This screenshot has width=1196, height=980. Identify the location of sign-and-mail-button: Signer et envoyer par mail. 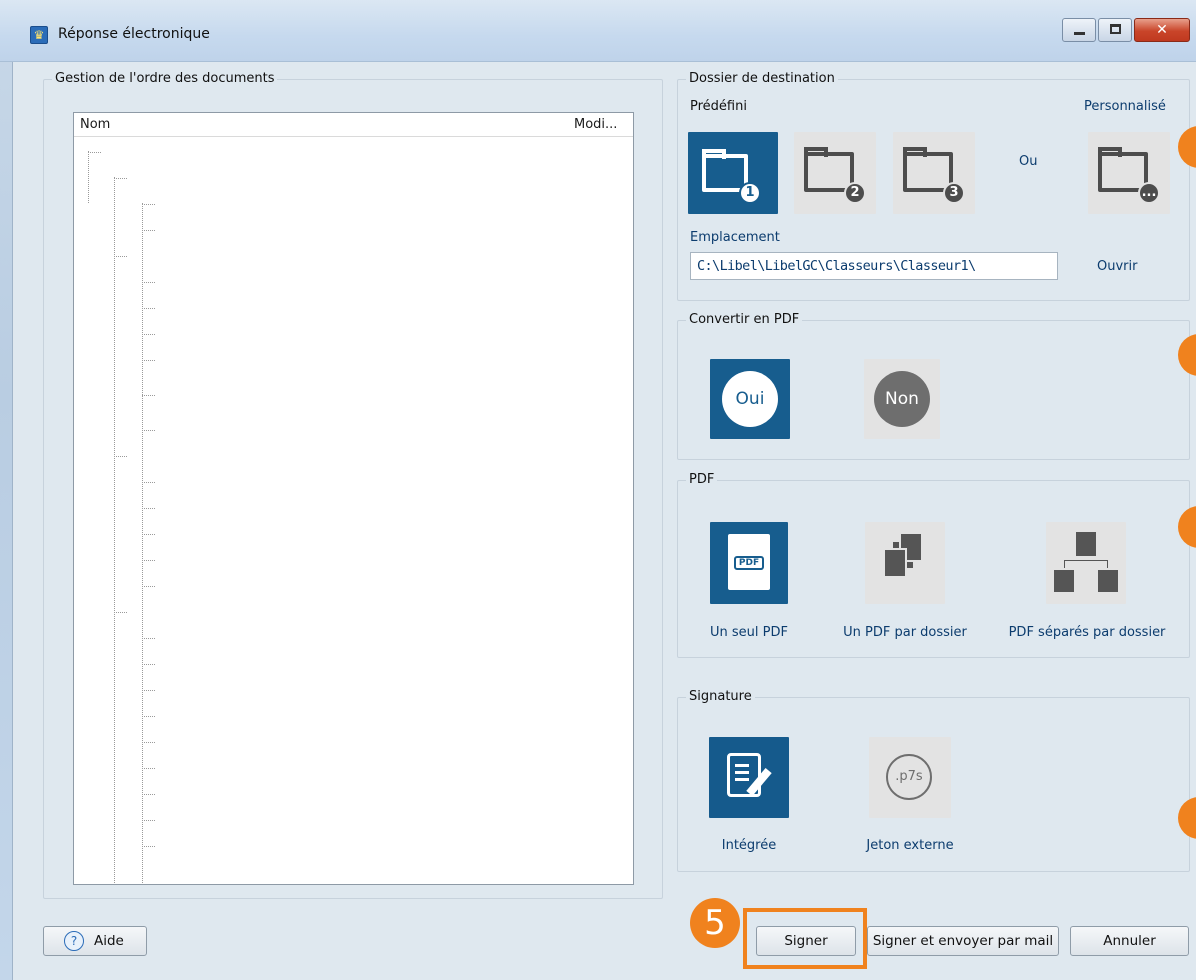
(963, 941).